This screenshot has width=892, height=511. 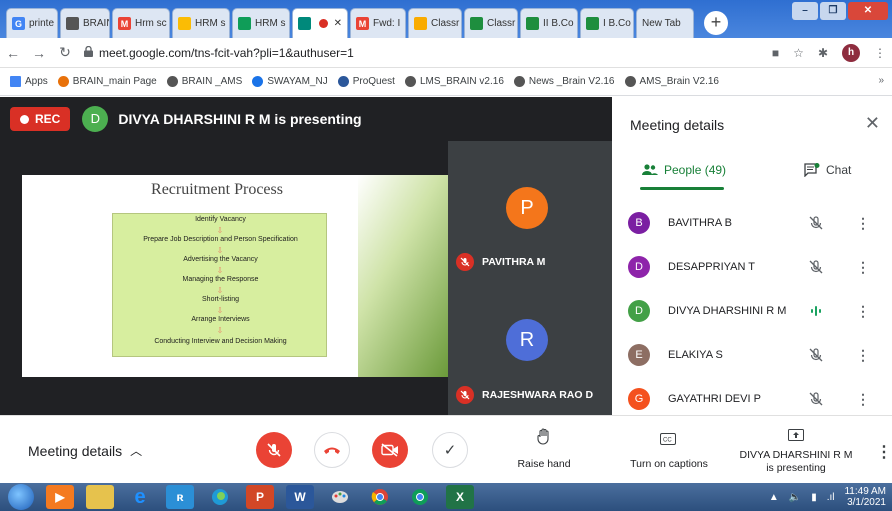 I want to click on browser-tab: II B.Co, so click(x=549, y=23).